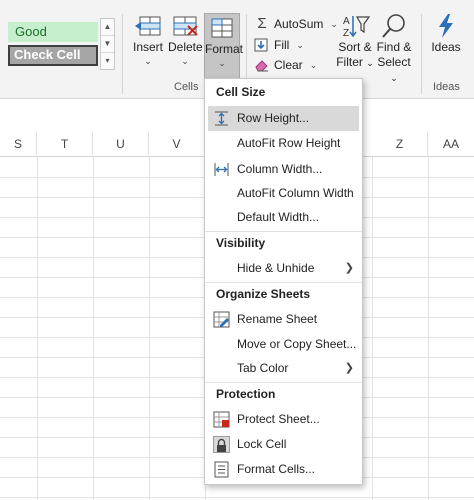 The width and height of the screenshot is (474, 500). I want to click on svg-text: Z, so click(346, 33).